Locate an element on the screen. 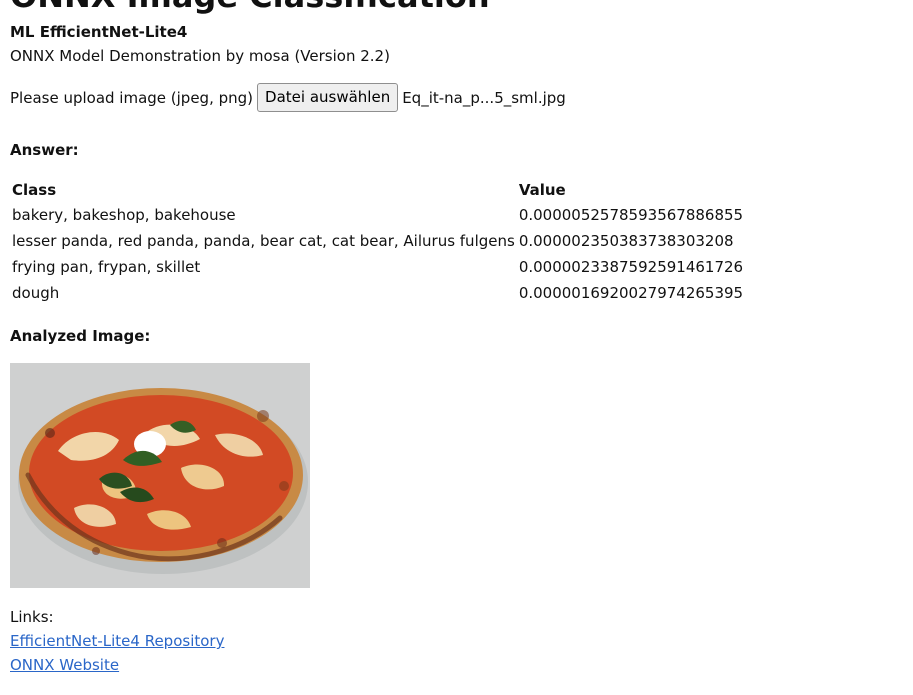 The image size is (913, 695). analyzed-image-label: Analyzed Image: is located at coordinates (80, 336).